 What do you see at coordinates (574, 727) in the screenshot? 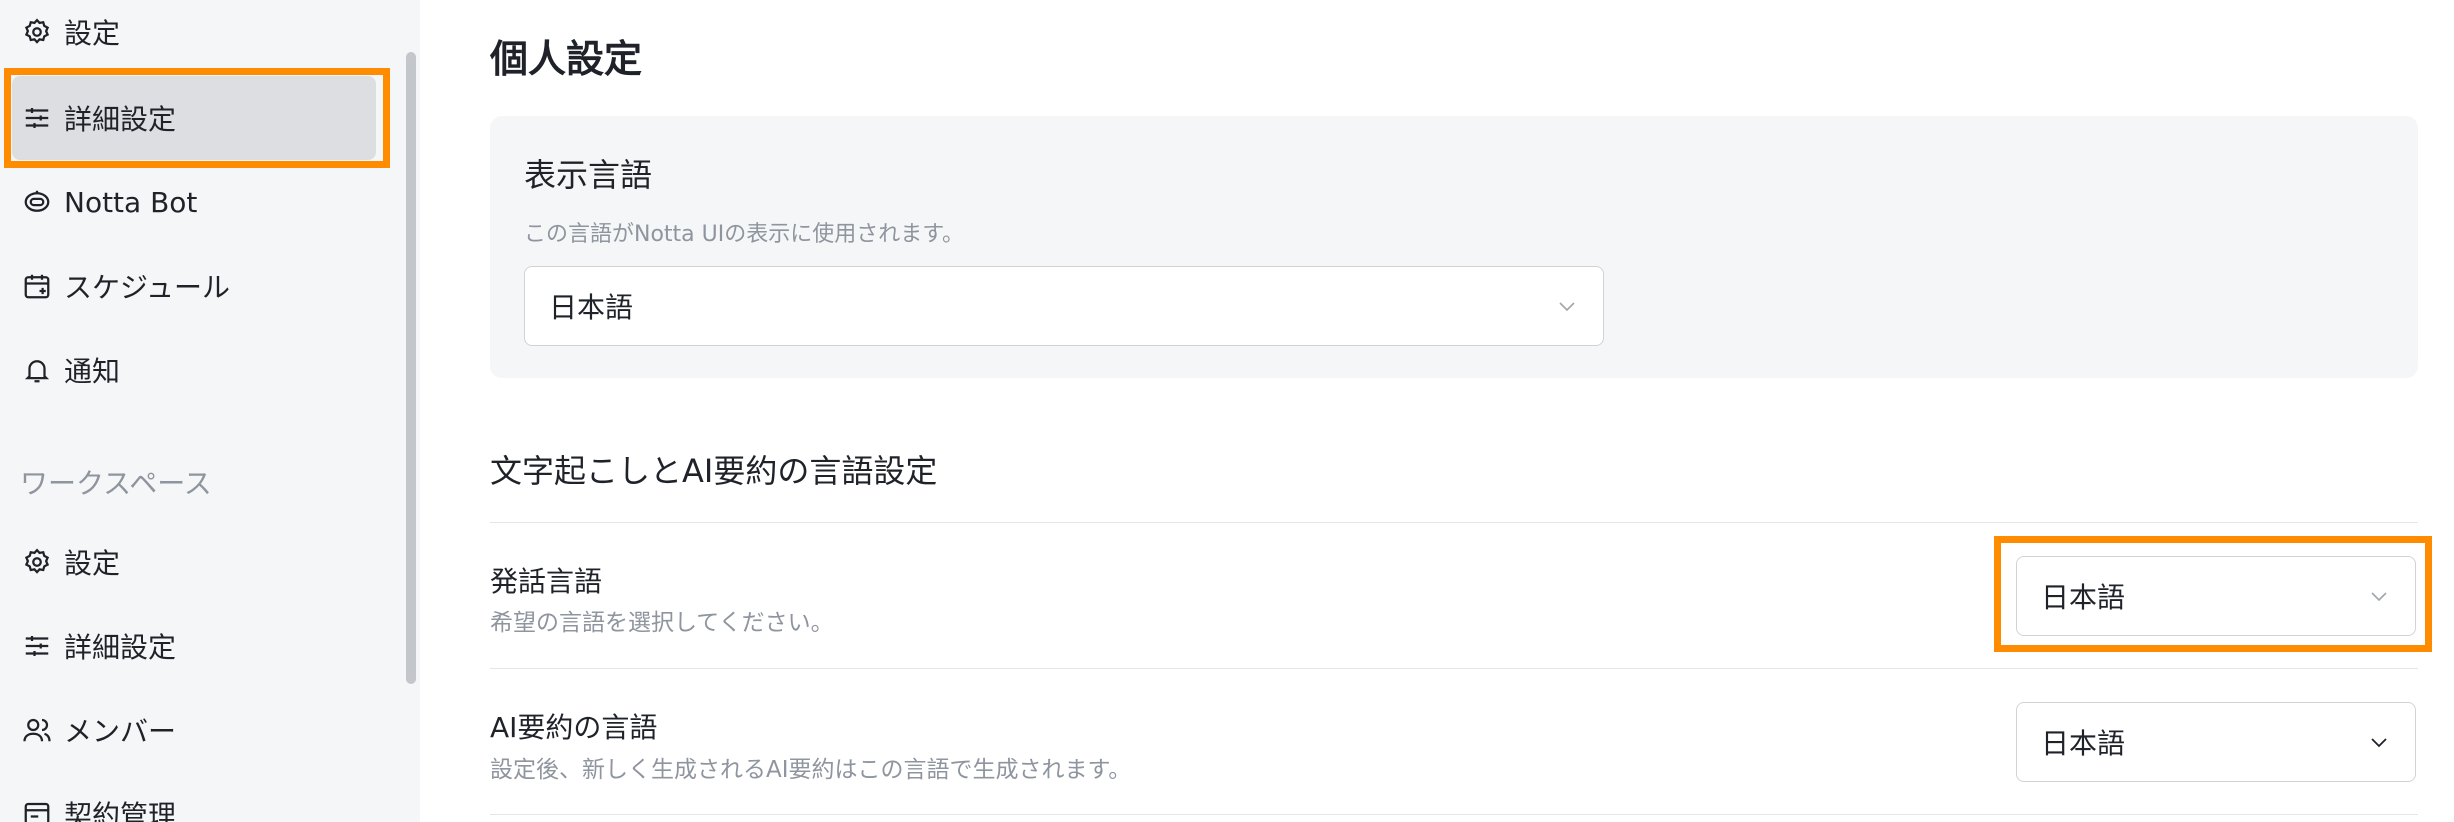
I see `ai-summary-language-label: AI要約の言語` at bounding box center [574, 727].